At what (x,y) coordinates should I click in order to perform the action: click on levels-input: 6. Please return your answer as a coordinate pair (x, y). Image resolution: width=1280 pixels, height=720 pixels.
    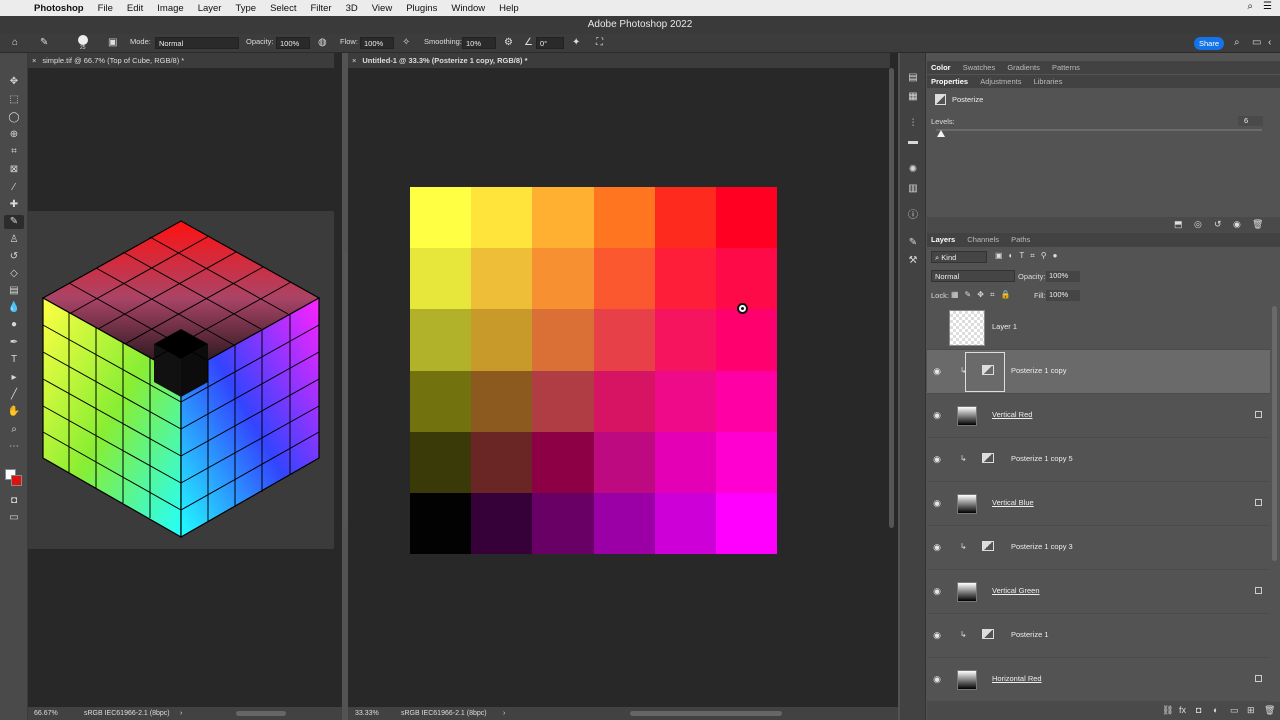
    Looking at the image, I should click on (1250, 121).